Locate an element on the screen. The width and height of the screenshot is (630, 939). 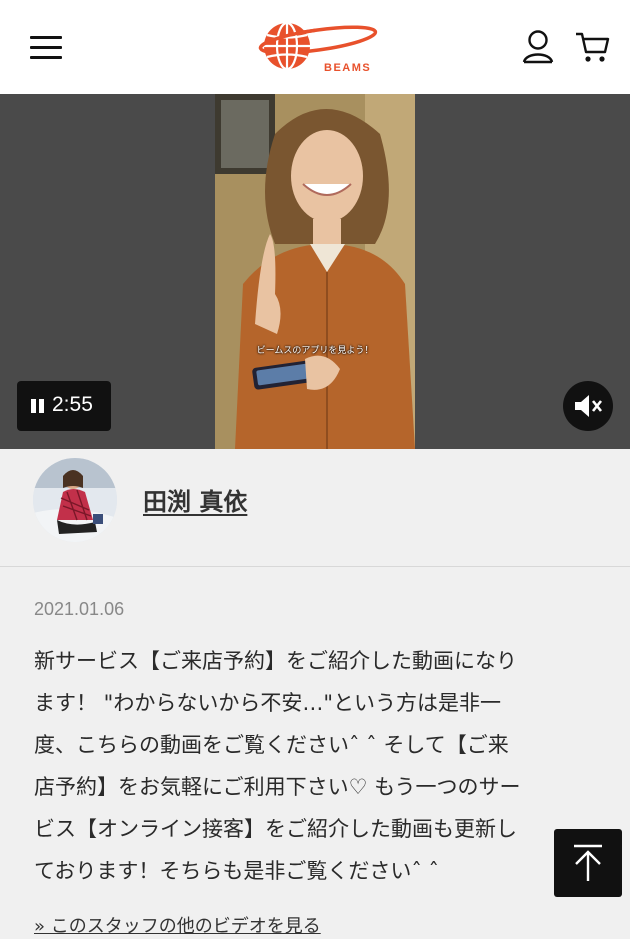
post-date: 2021.01.06 is located at coordinates (79, 609).